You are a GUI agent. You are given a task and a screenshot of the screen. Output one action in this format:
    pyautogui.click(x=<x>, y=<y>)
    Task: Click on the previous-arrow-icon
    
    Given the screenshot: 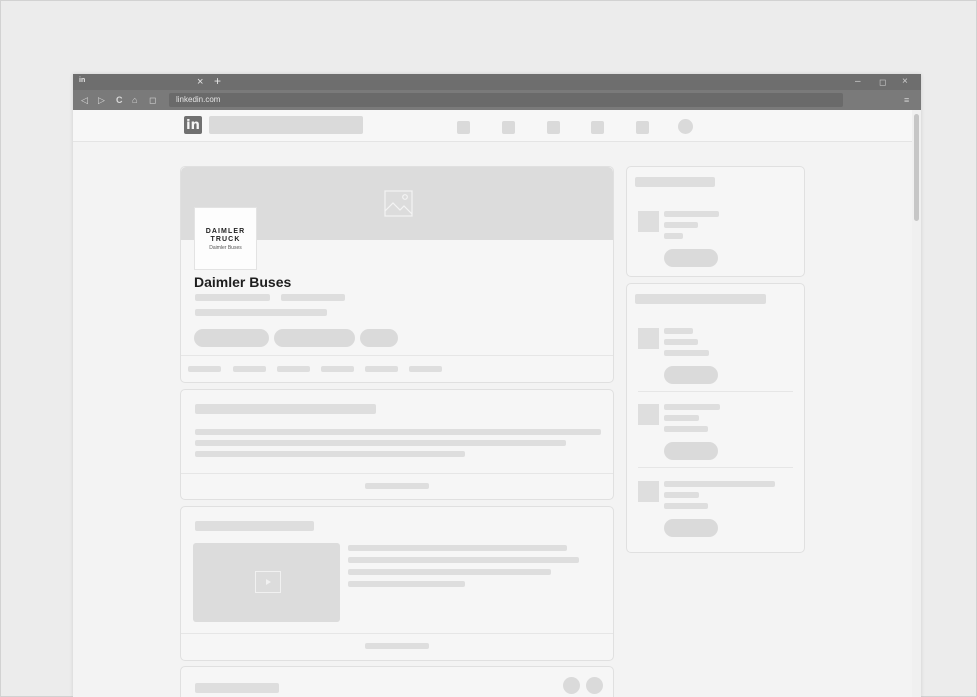 What is the action you would take?
    pyautogui.click(x=571, y=685)
    